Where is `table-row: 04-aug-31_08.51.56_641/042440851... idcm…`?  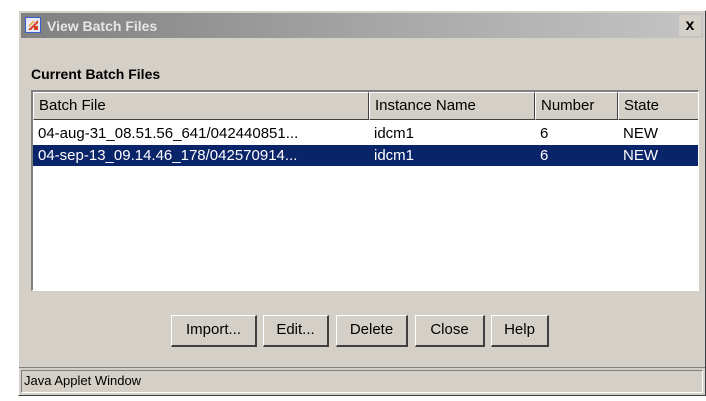
table-row: 04-aug-31_08.51.56_641/042440851... idcm… is located at coordinates (365, 133).